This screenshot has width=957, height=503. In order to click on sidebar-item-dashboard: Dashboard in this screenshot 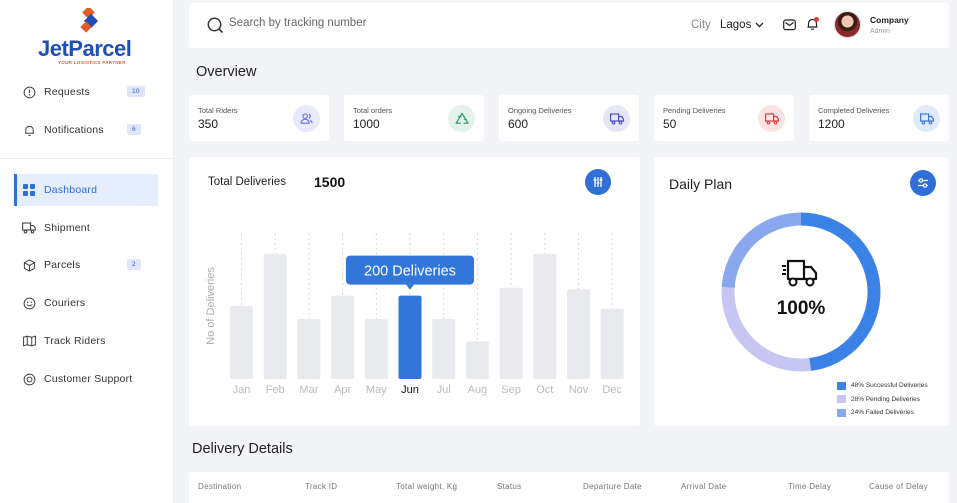, I will do `click(86, 190)`.